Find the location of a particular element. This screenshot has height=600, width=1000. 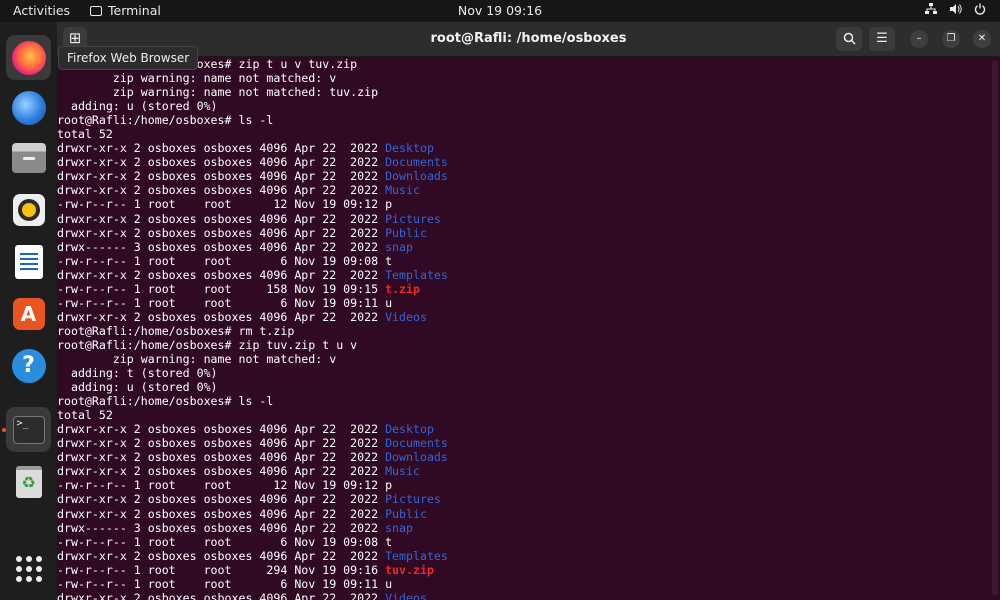

system-tray is located at coordinates (955, 10).